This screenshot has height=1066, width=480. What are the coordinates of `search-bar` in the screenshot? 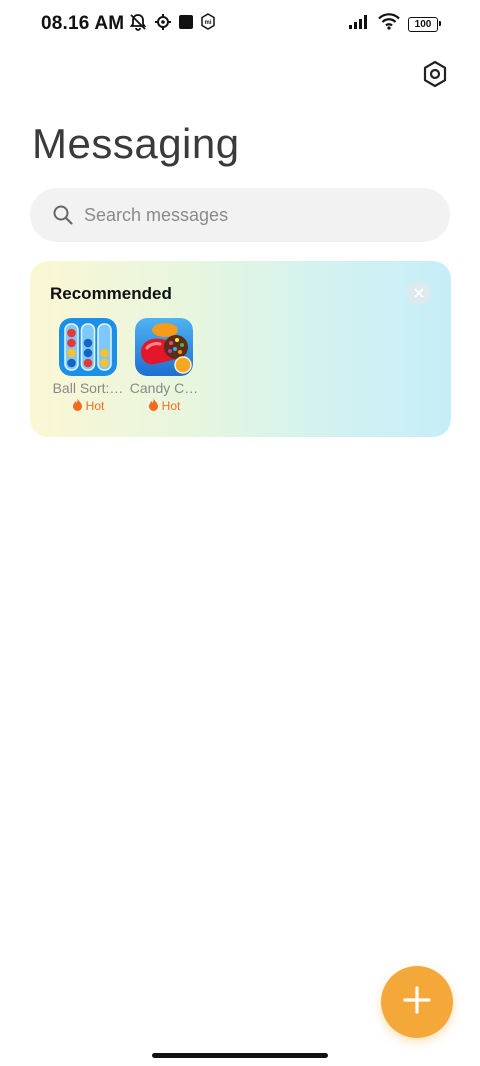 It's located at (240, 215).